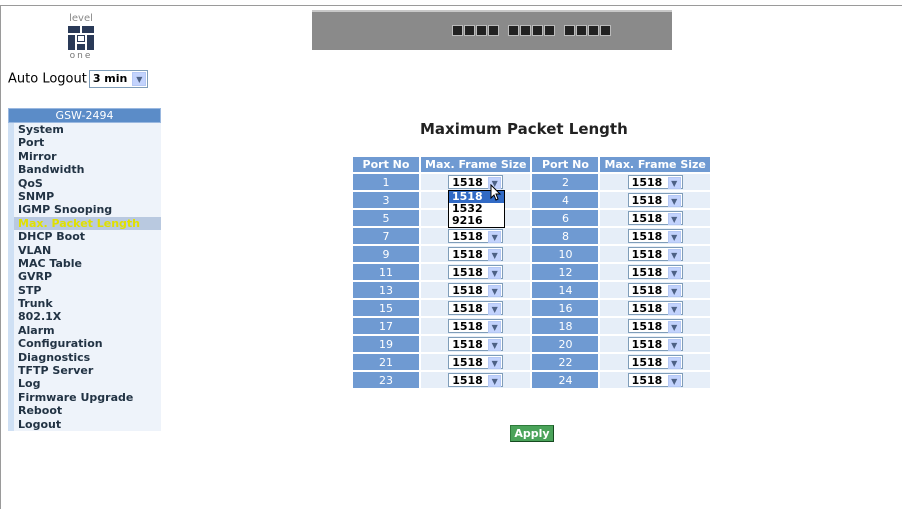  What do you see at coordinates (386, 164) in the screenshot?
I see `header-port-no: Port No` at bounding box center [386, 164].